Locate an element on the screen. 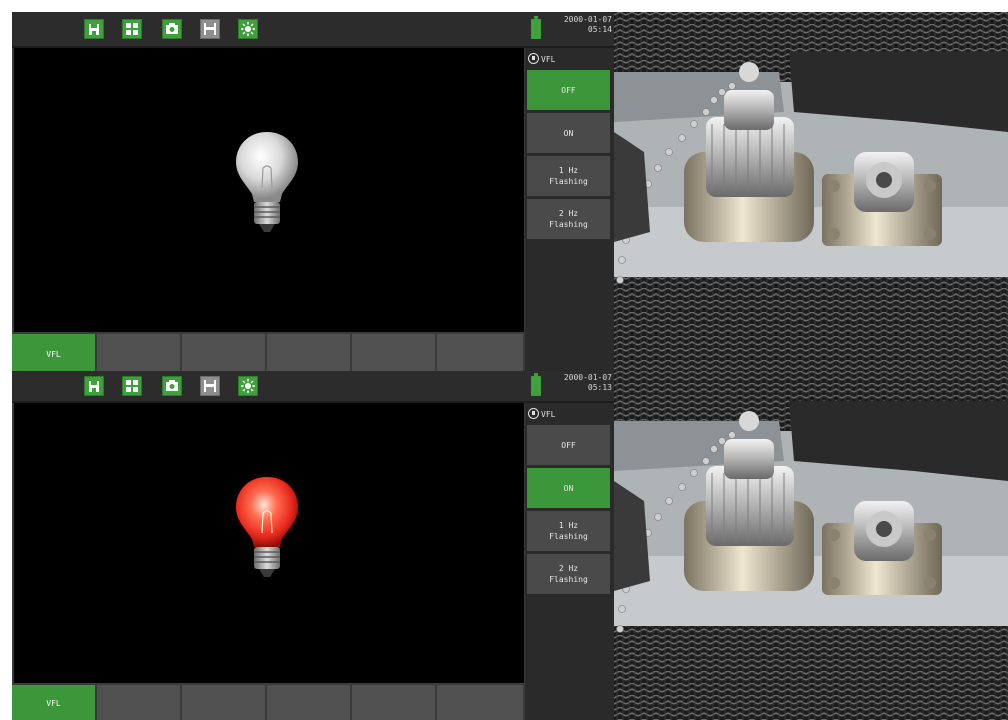 The width and height of the screenshot is (1008, 720). light-bulb-on-icon is located at coordinates (267, 525).